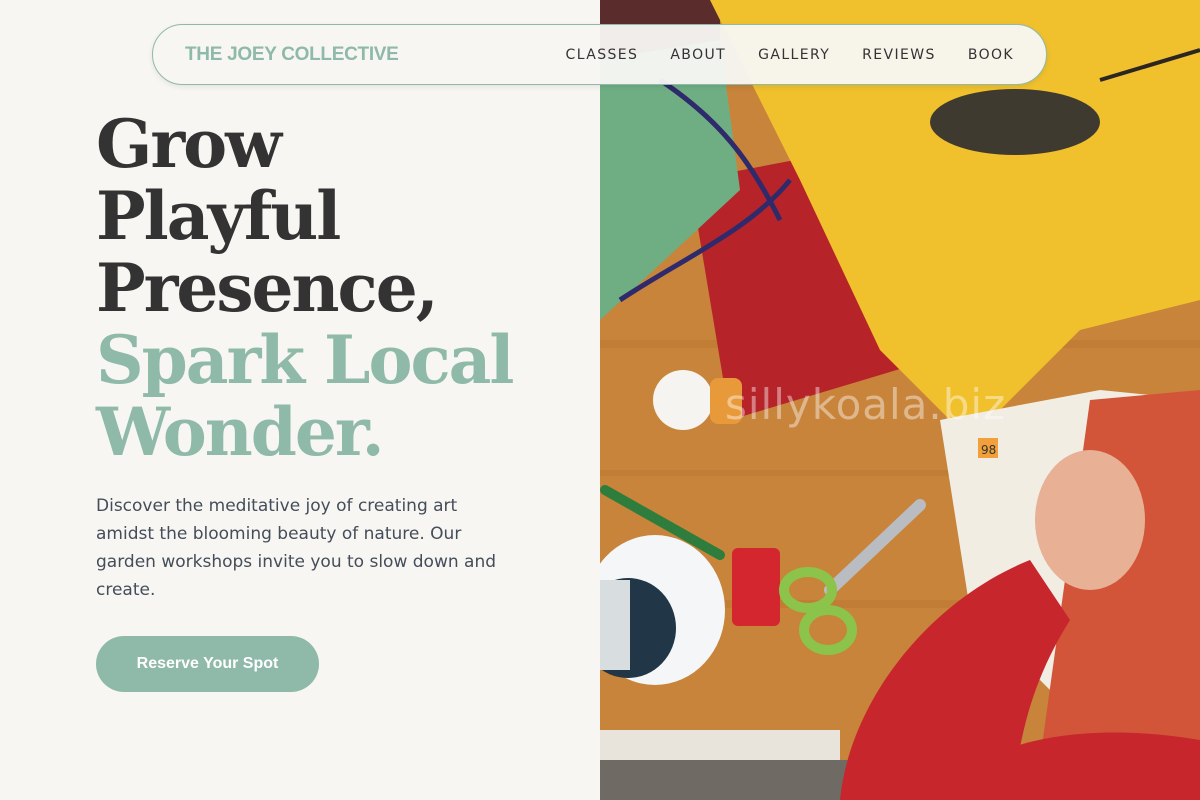 The width and height of the screenshot is (1200, 800). Describe the element at coordinates (292, 55) in the screenshot. I see `brand-logo: THE JOEY COLLECTIVE` at that location.